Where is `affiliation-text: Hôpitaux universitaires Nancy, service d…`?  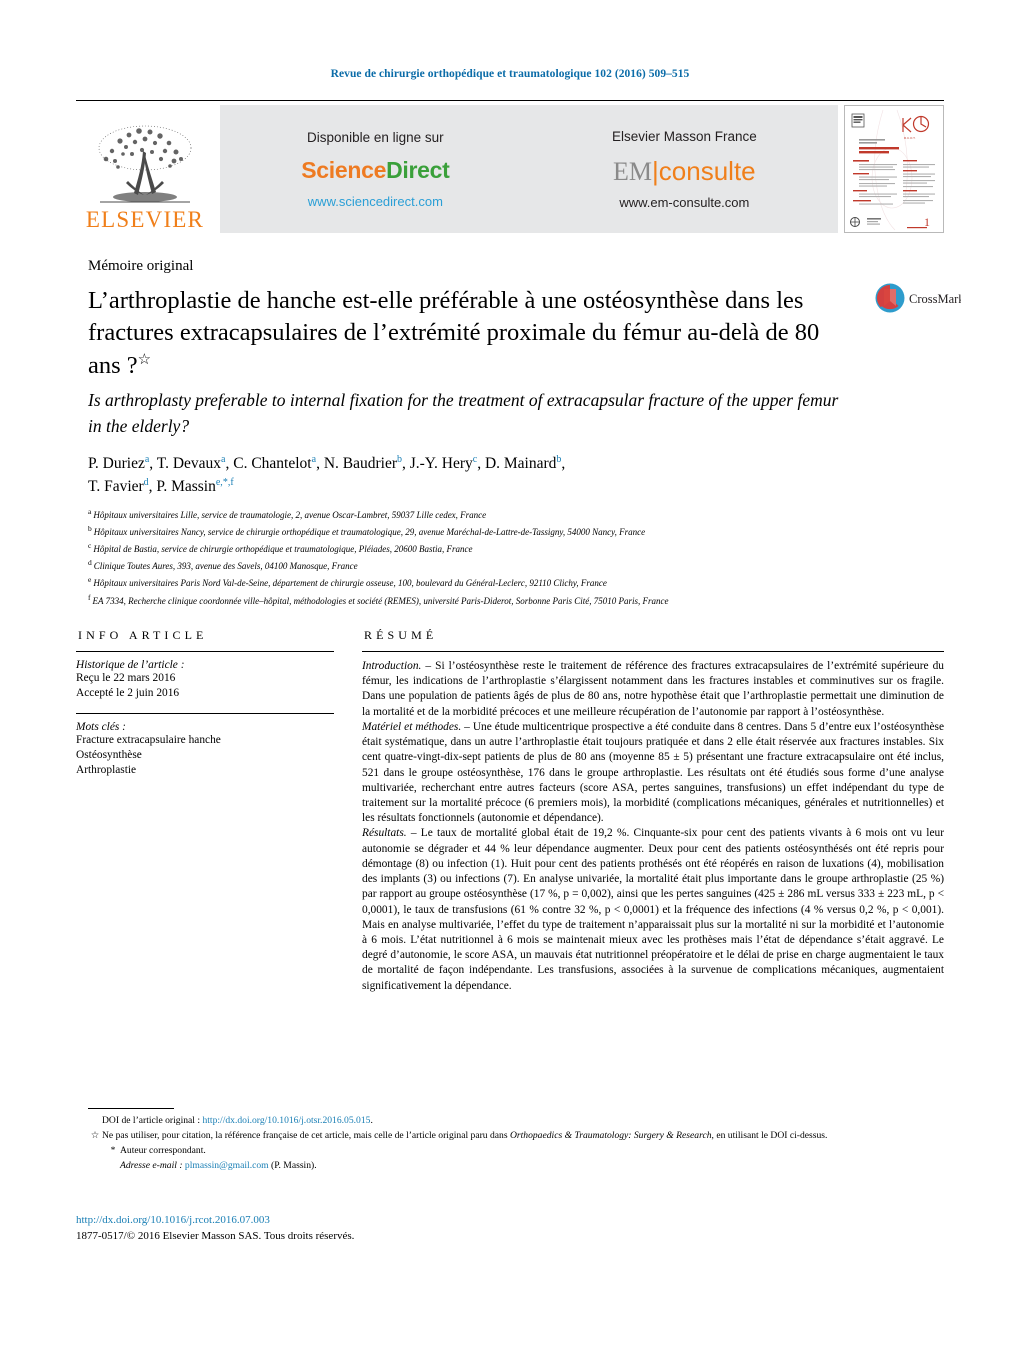
affiliation-text: Hôpitaux universitaires Nancy, service d… is located at coordinates (369, 532).